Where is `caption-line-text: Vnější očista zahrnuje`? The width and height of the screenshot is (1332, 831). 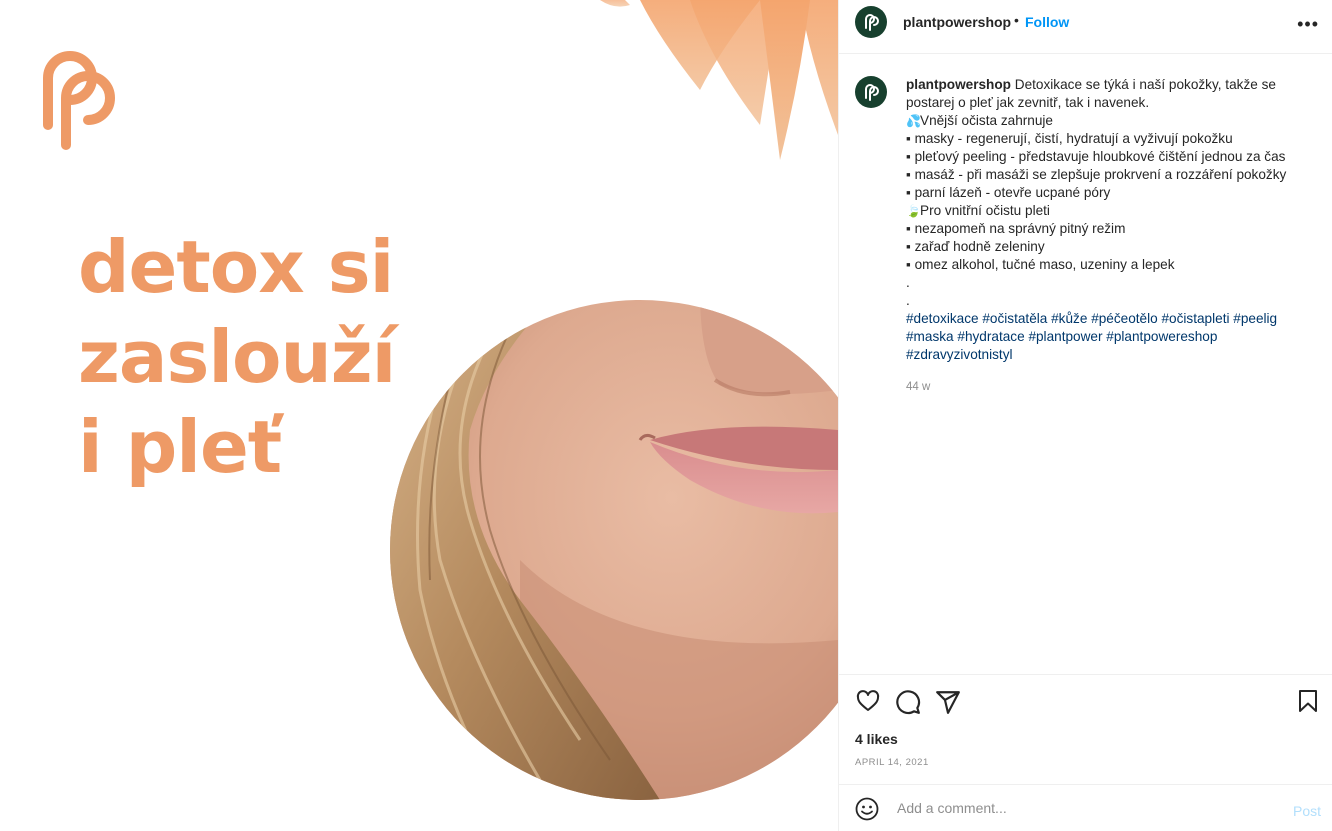
caption-line-text: Vnější očista zahrnuje is located at coordinates (986, 120).